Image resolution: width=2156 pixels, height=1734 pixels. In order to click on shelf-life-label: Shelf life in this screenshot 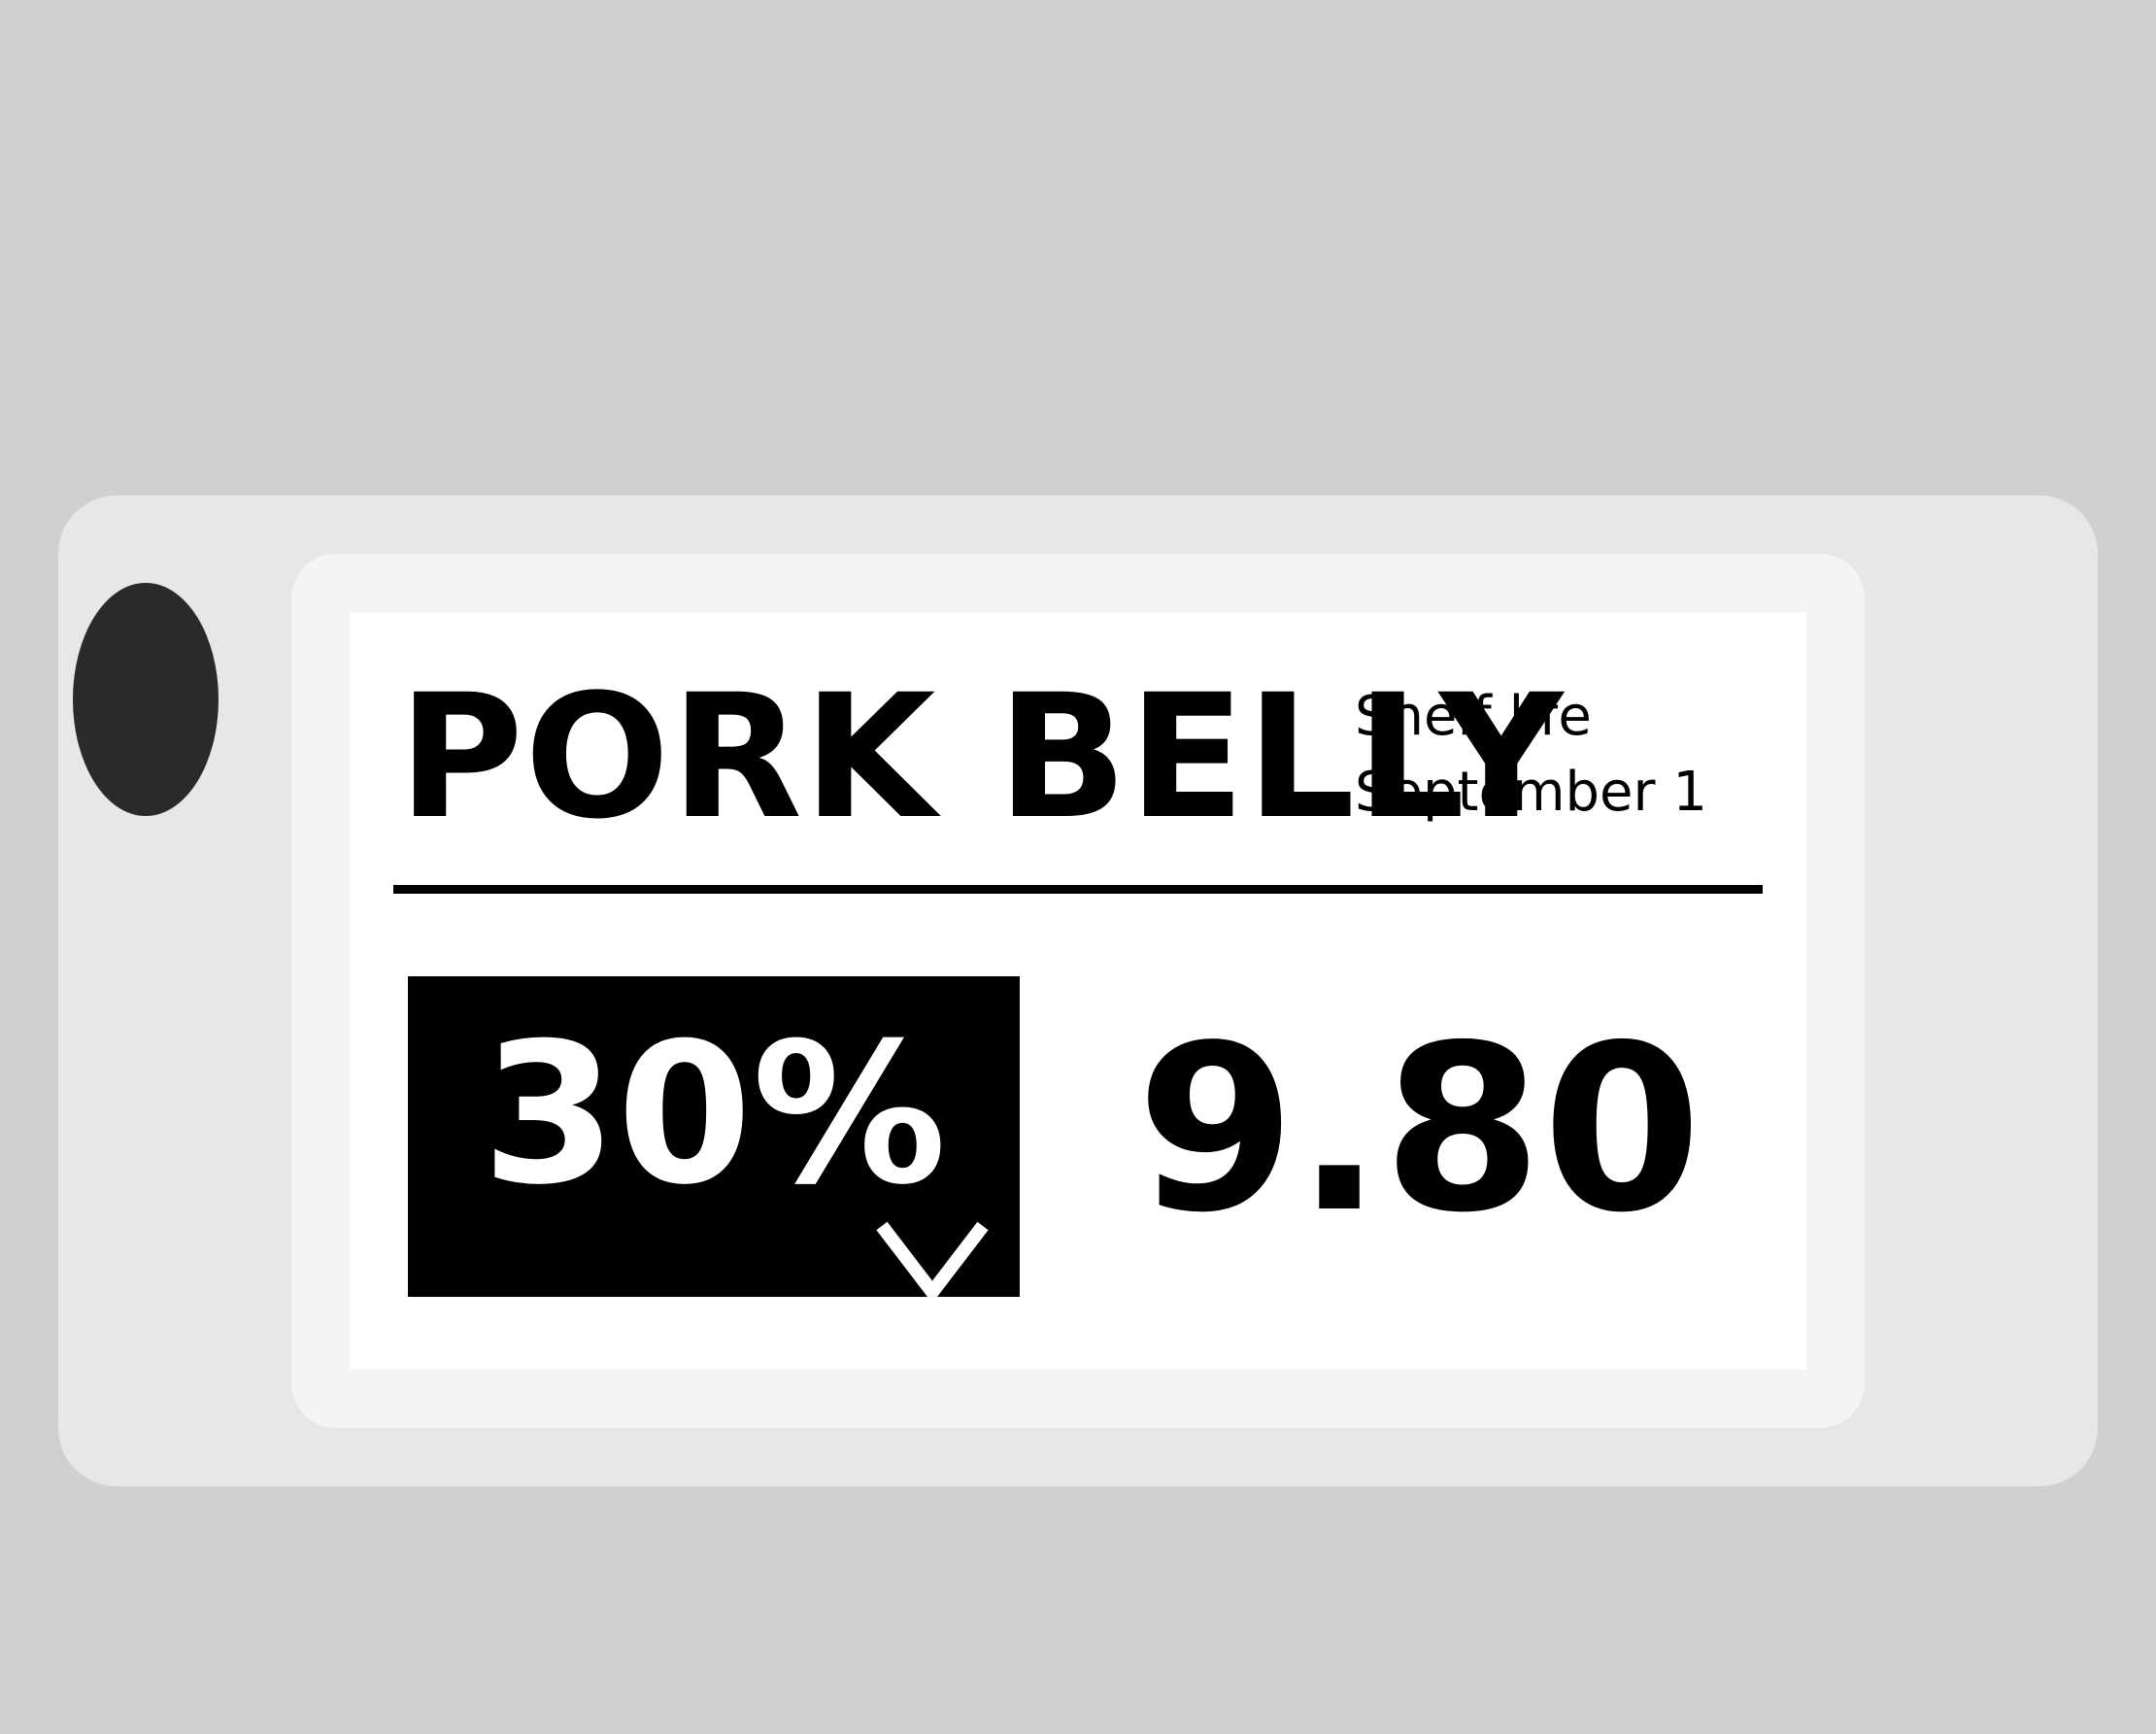, I will do `click(1474, 716)`.